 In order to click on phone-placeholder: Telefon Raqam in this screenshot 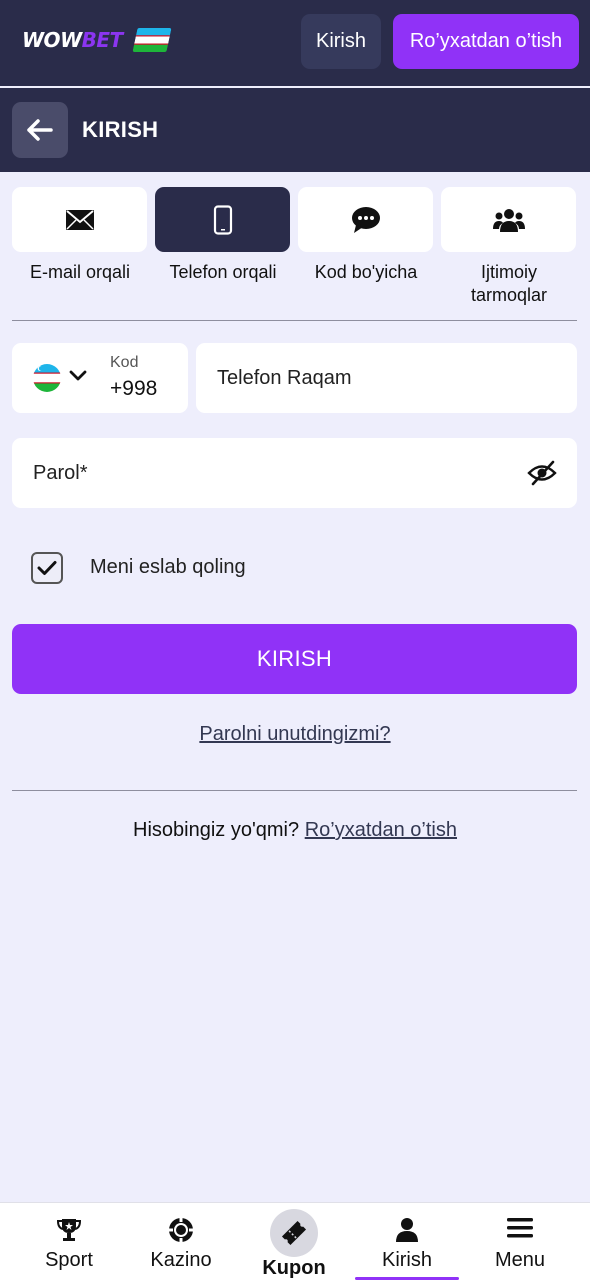, I will do `click(284, 378)`.